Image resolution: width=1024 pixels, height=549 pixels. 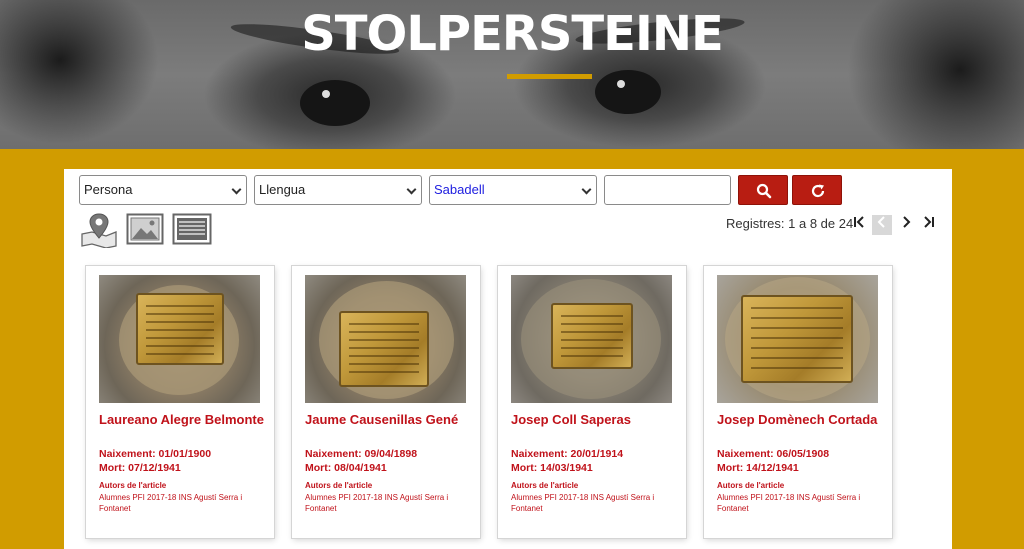 What do you see at coordinates (381, 419) in the screenshot?
I see `person-name: Jaume Causenillas Gené` at bounding box center [381, 419].